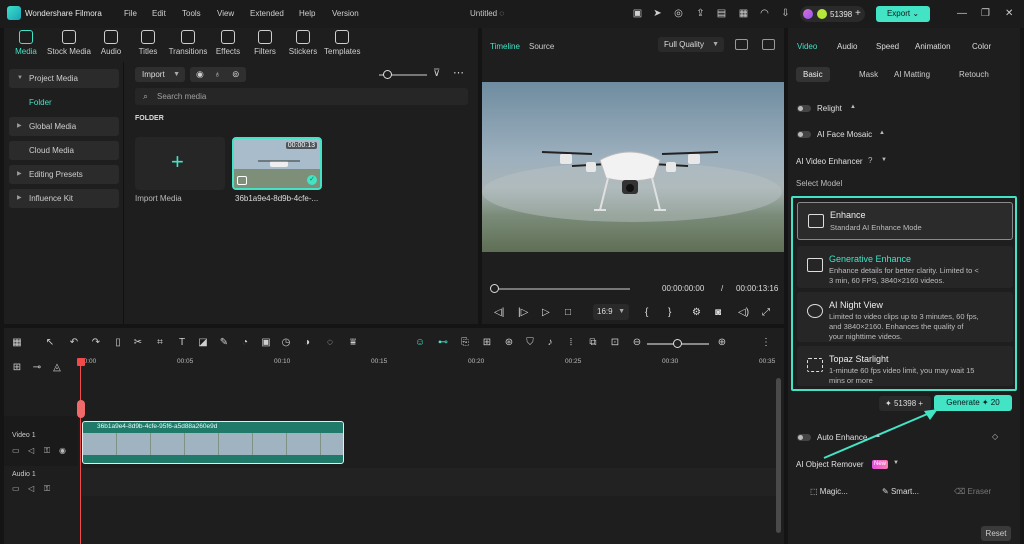 The height and width of the screenshot is (544, 1024). Describe the element at coordinates (17, 342) in the screenshot. I see `layout-grid-icon: ▦` at that location.